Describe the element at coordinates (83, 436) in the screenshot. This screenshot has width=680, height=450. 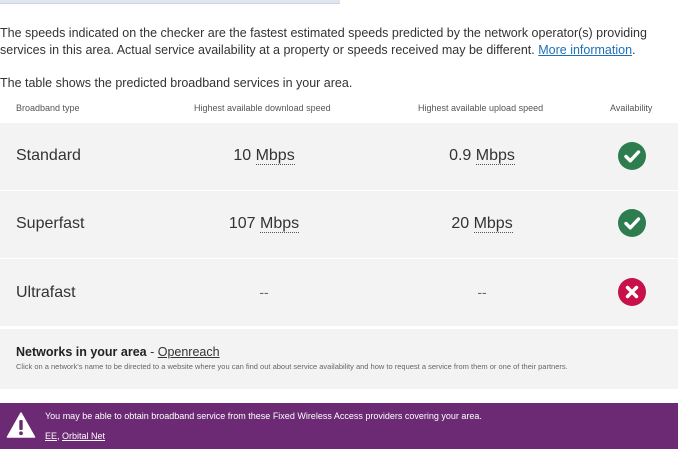
I see `provider-link-orbital-net: Orbital Net` at that location.